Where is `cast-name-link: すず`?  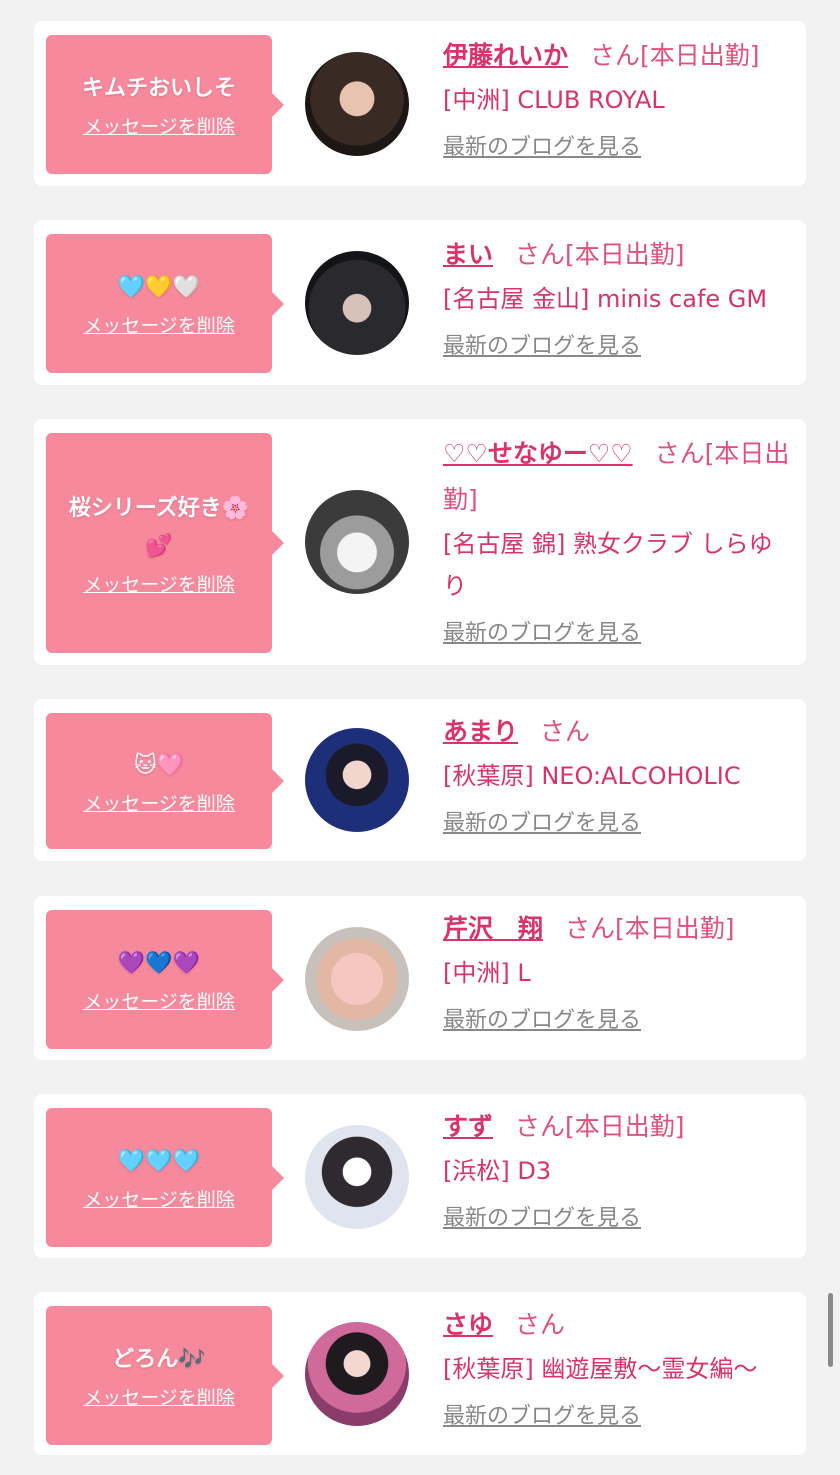 cast-name-link: すず is located at coordinates (468, 1126).